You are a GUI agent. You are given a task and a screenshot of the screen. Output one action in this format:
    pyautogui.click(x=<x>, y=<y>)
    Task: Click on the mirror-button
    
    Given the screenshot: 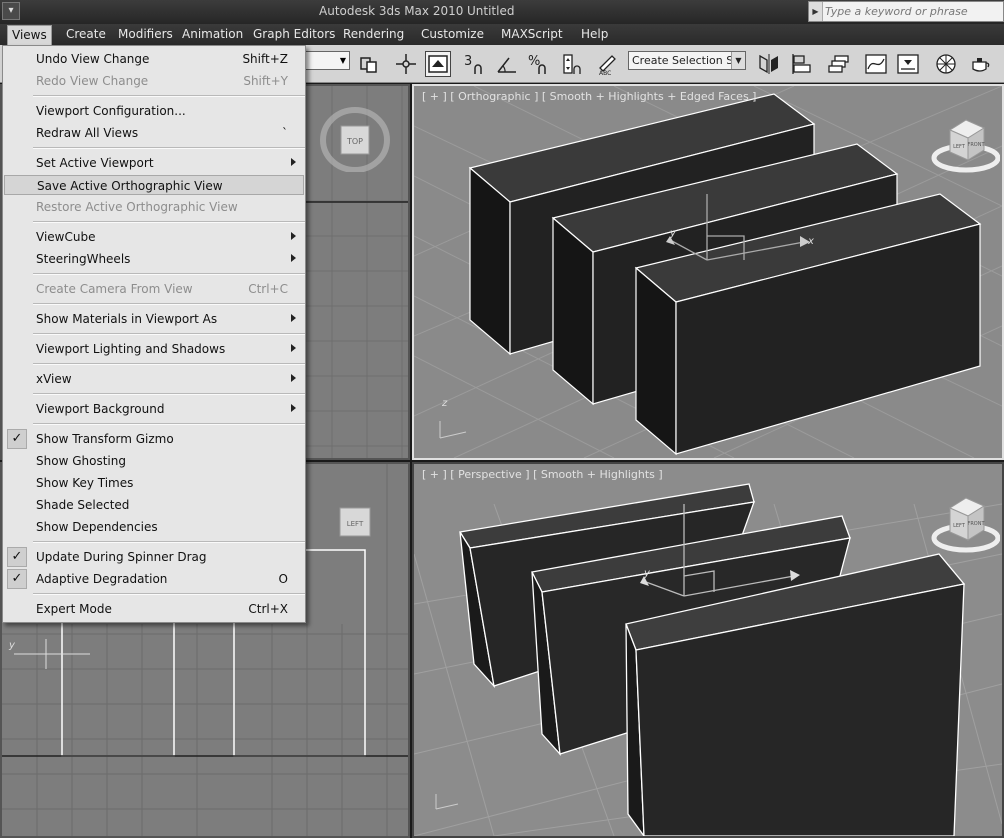 What is the action you would take?
    pyautogui.click(x=769, y=64)
    